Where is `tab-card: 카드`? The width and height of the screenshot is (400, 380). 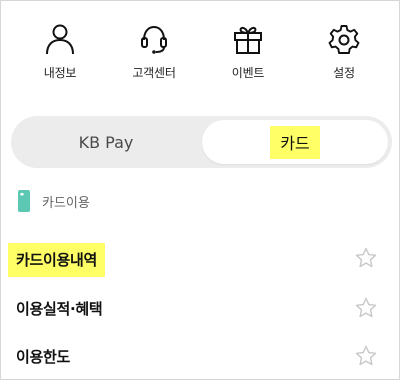
tab-card: 카드 is located at coordinates (295, 142).